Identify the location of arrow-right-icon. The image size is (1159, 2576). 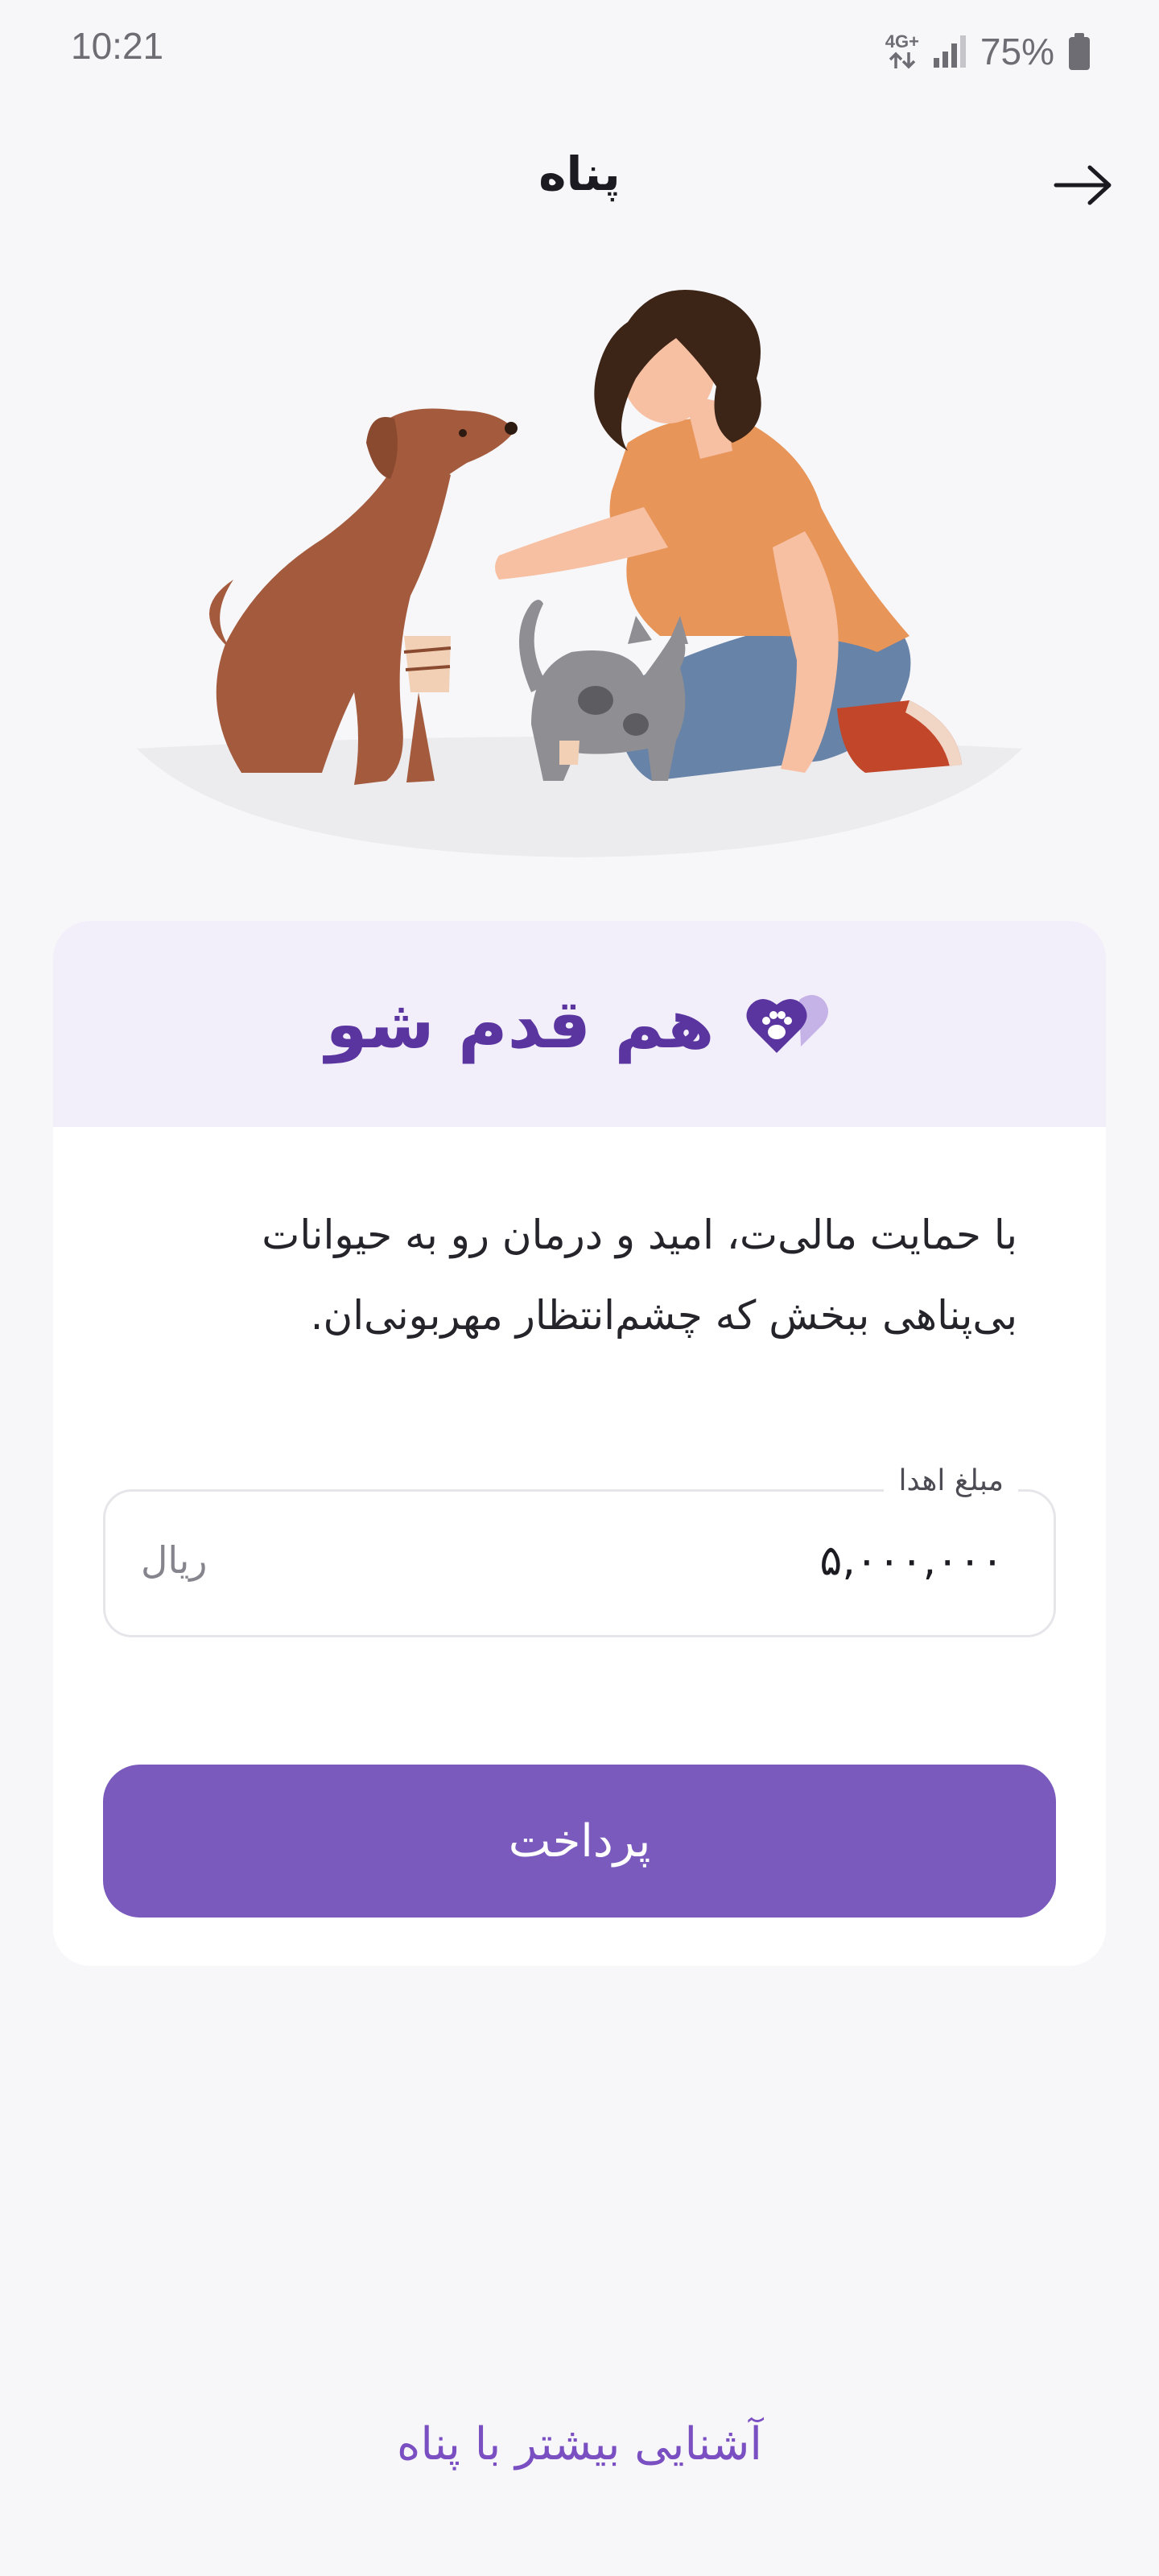
(1083, 185).